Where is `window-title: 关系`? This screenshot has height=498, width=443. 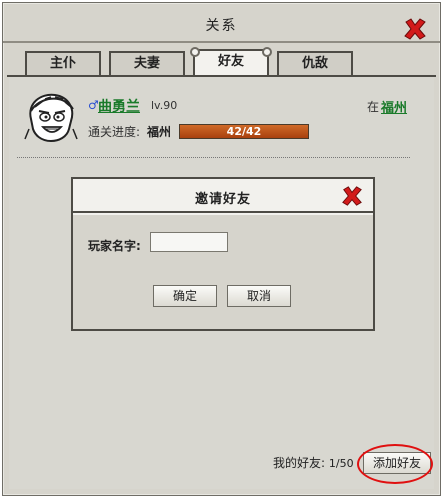 window-title: 关系 is located at coordinates (221, 26).